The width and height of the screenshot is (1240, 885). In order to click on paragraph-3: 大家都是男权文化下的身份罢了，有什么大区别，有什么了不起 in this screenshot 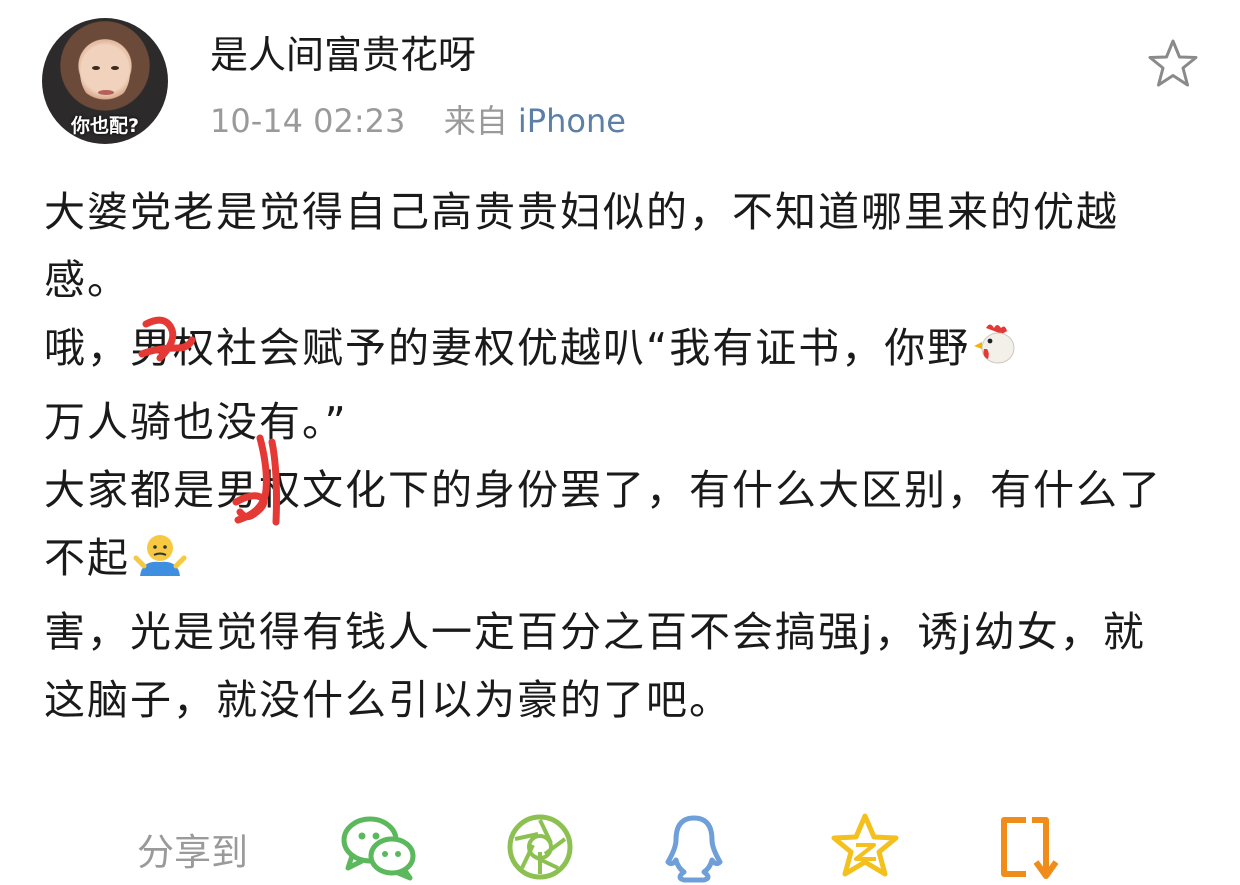, I will do `click(614, 527)`.